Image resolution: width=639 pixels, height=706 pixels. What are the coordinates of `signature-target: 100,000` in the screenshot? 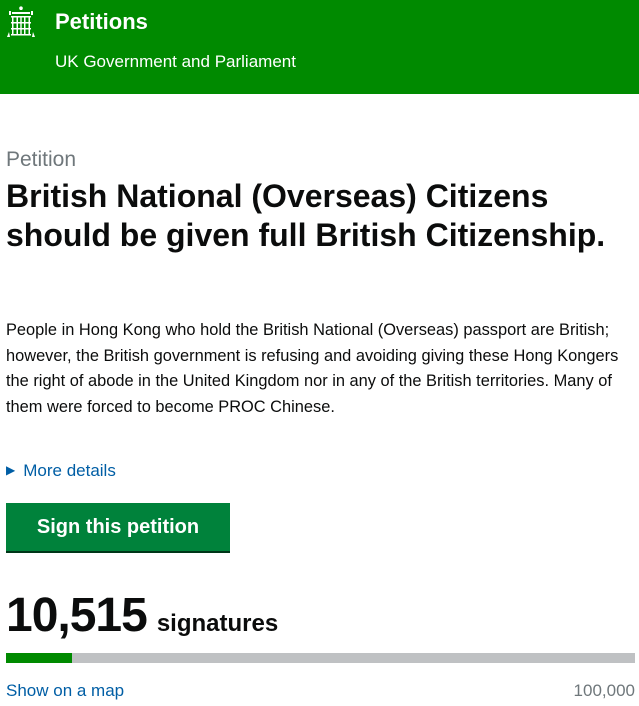 It's located at (604, 690).